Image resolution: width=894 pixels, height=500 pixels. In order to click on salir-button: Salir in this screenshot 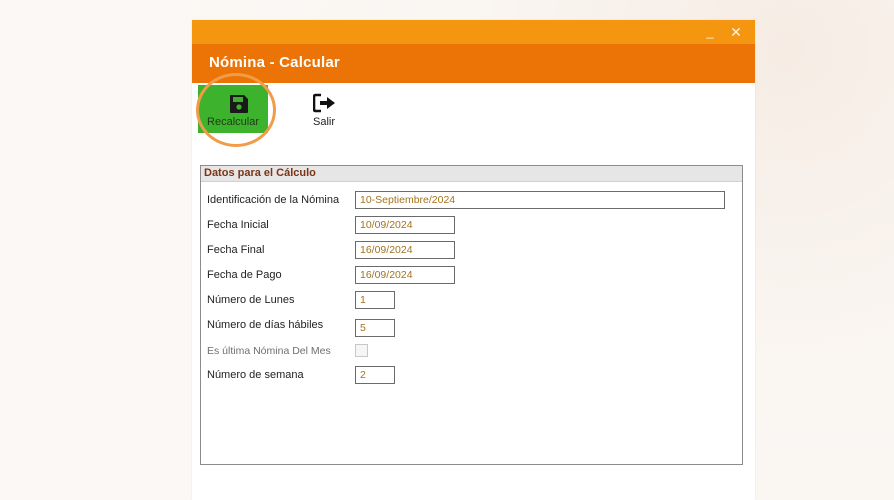, I will do `click(324, 109)`.